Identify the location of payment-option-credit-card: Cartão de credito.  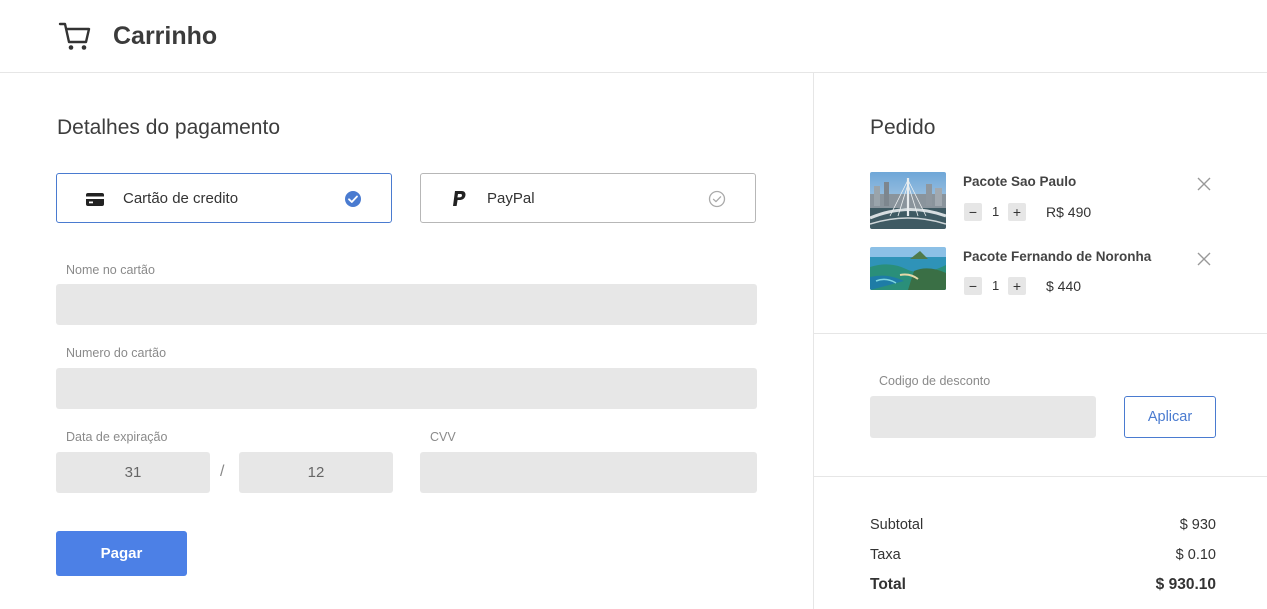
(224, 198).